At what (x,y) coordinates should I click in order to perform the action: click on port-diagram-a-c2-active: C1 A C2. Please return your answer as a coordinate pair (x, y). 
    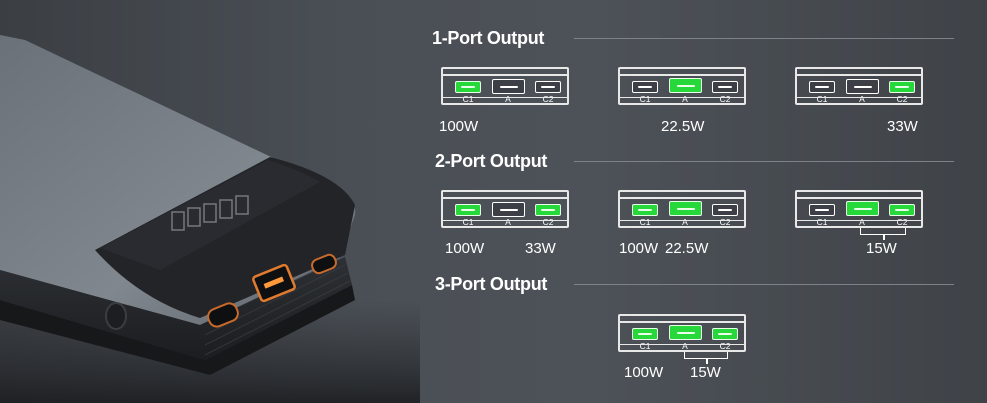
    Looking at the image, I should click on (859, 209).